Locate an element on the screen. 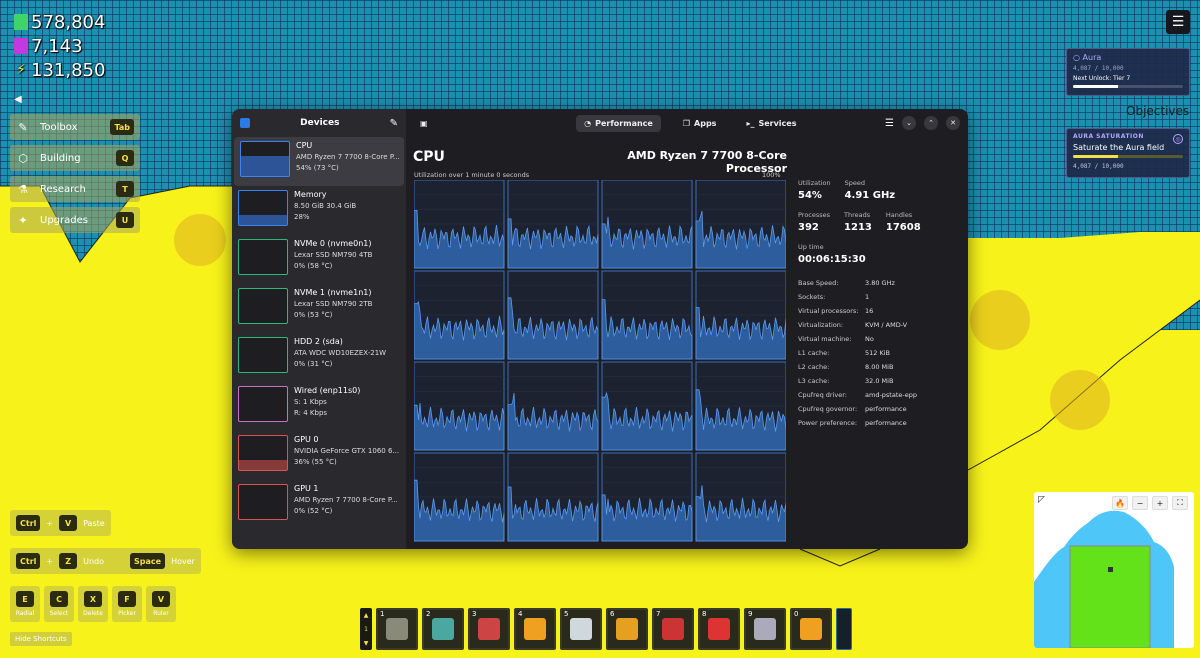 The height and width of the screenshot is (658, 1200). resource-purple: 7,143 is located at coordinates (59, 46).